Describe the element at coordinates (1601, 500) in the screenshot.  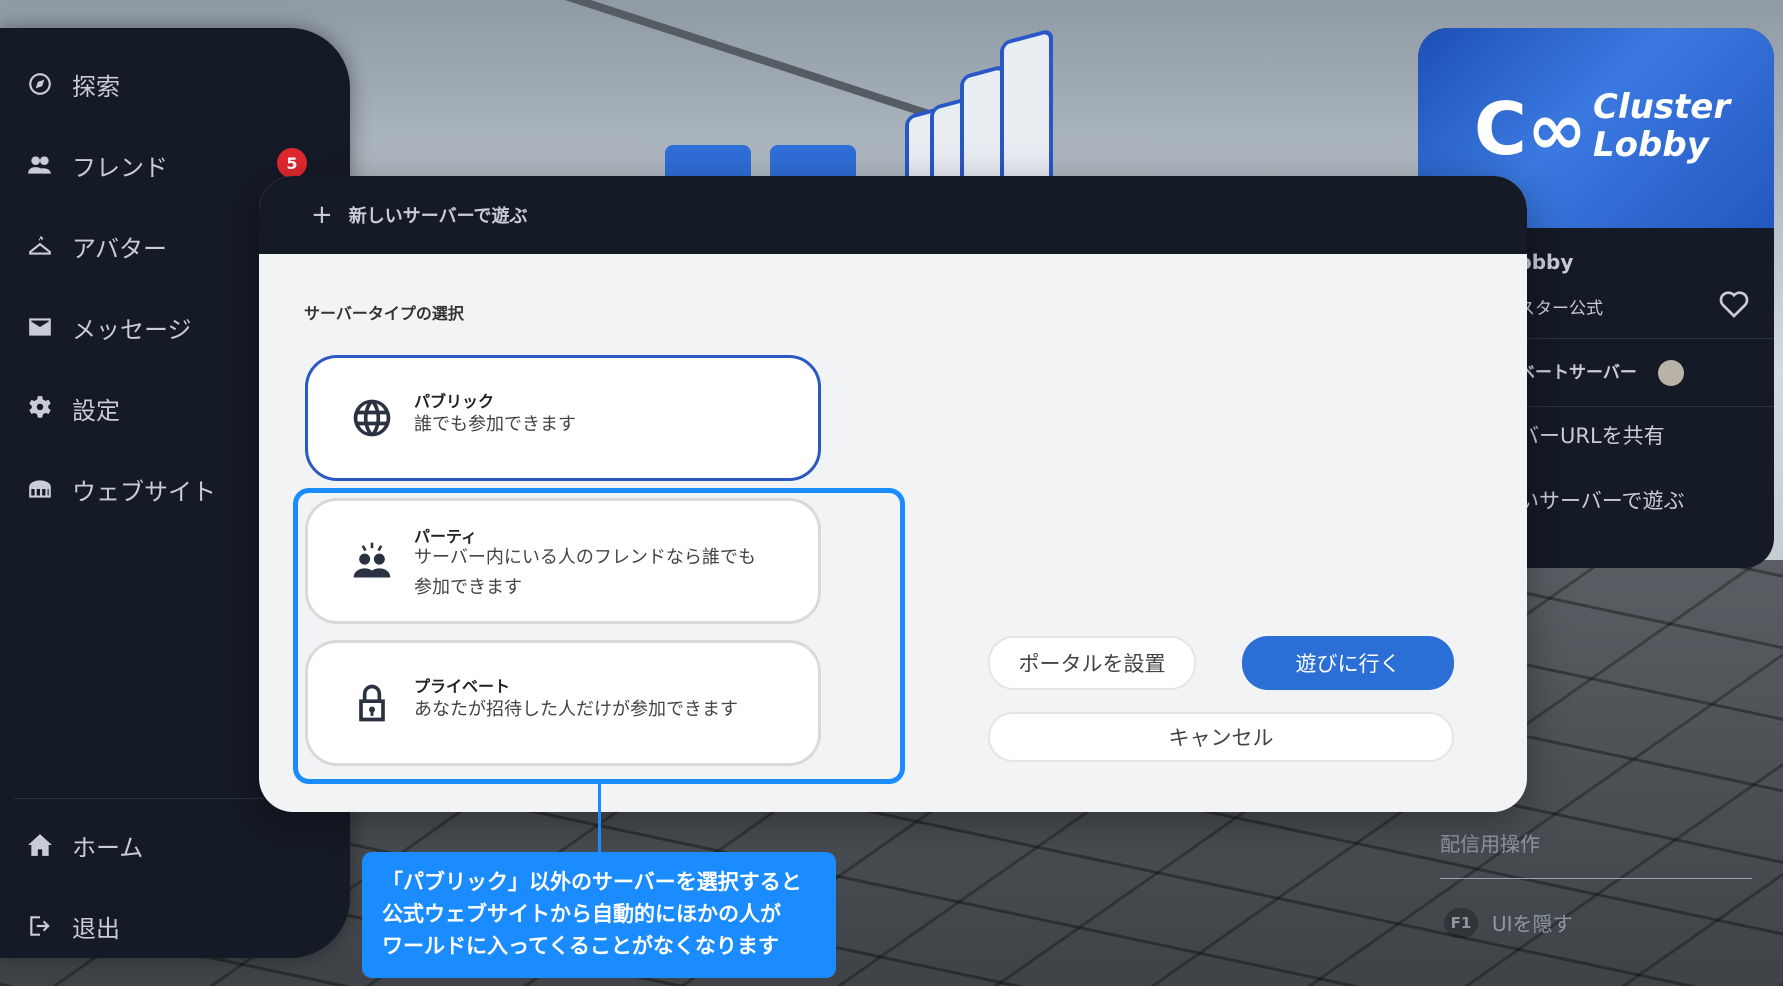
I see `play-new-server-link: いサーバーで遊ぶ` at that location.